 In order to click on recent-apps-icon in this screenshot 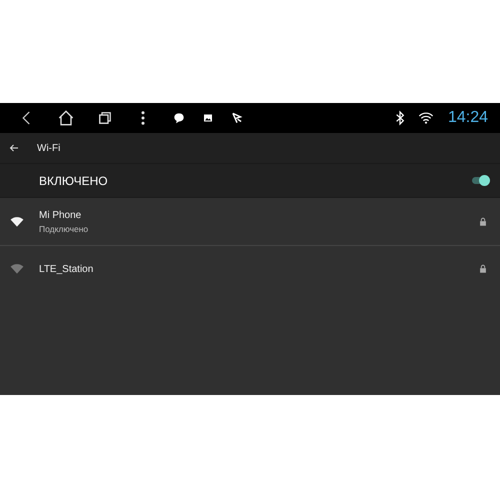, I will do `click(105, 118)`.